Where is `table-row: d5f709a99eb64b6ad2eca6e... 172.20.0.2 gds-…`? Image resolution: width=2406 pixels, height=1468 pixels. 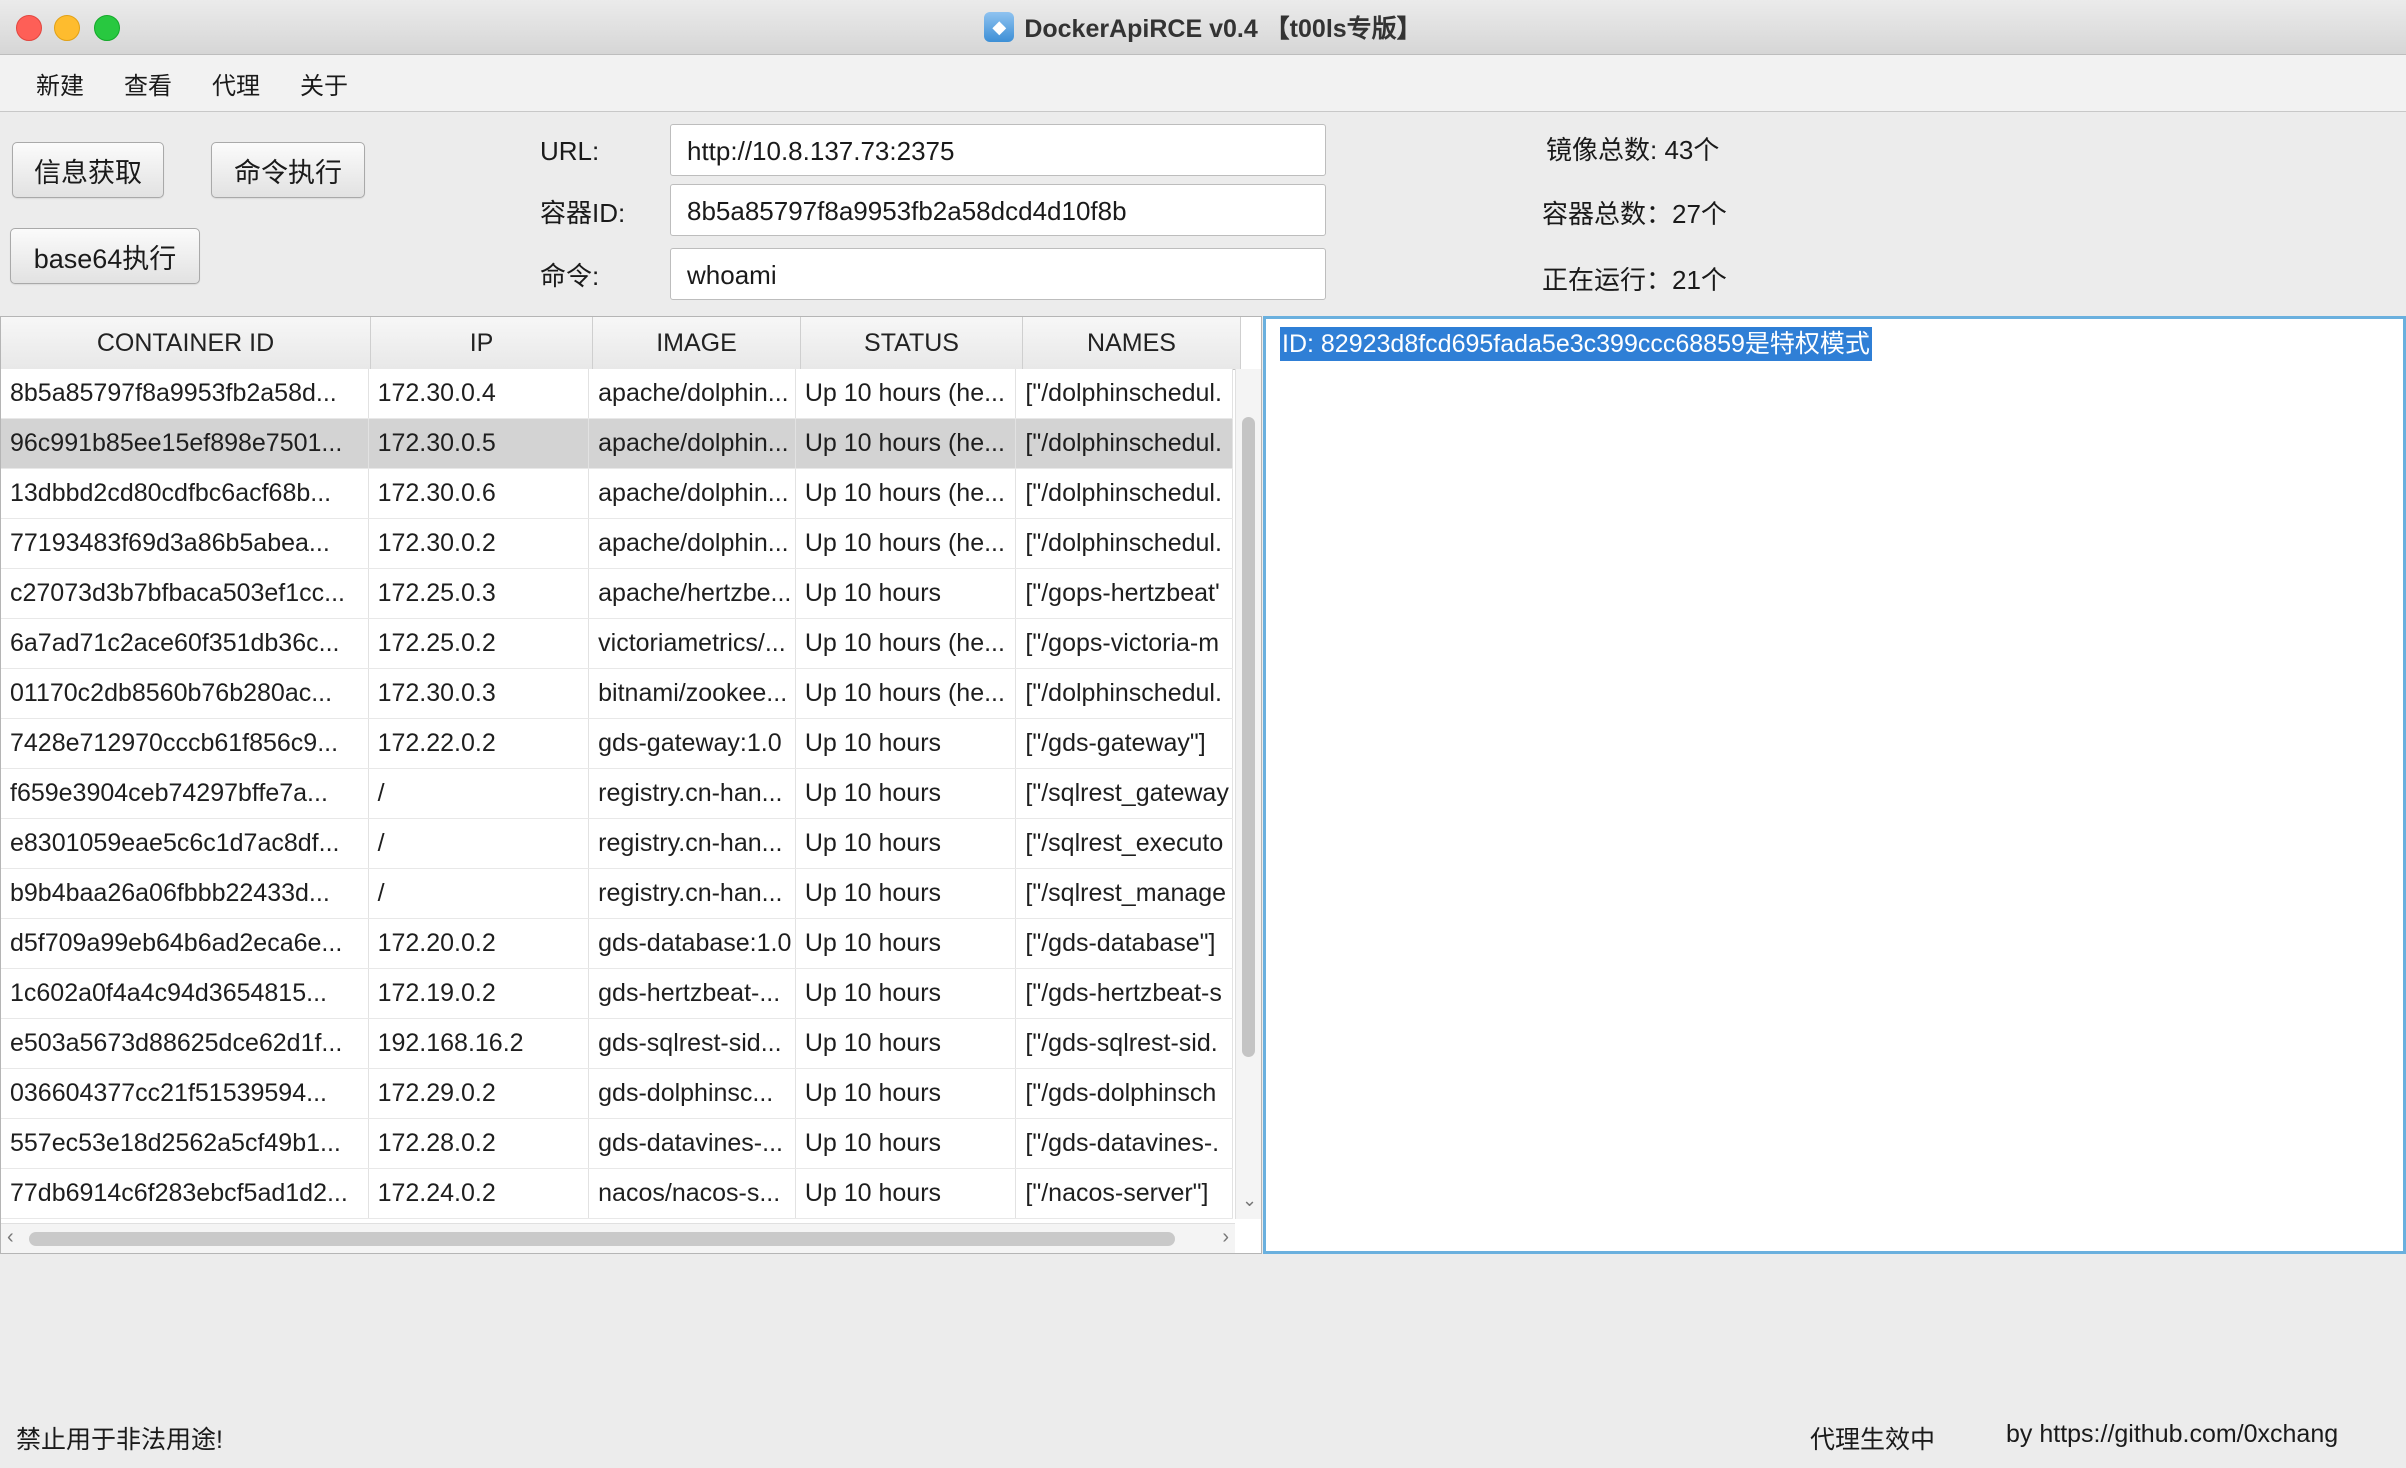
table-row: d5f709a99eb64b6ad2eca6e... 172.20.0.2 gds-… is located at coordinates (617, 944).